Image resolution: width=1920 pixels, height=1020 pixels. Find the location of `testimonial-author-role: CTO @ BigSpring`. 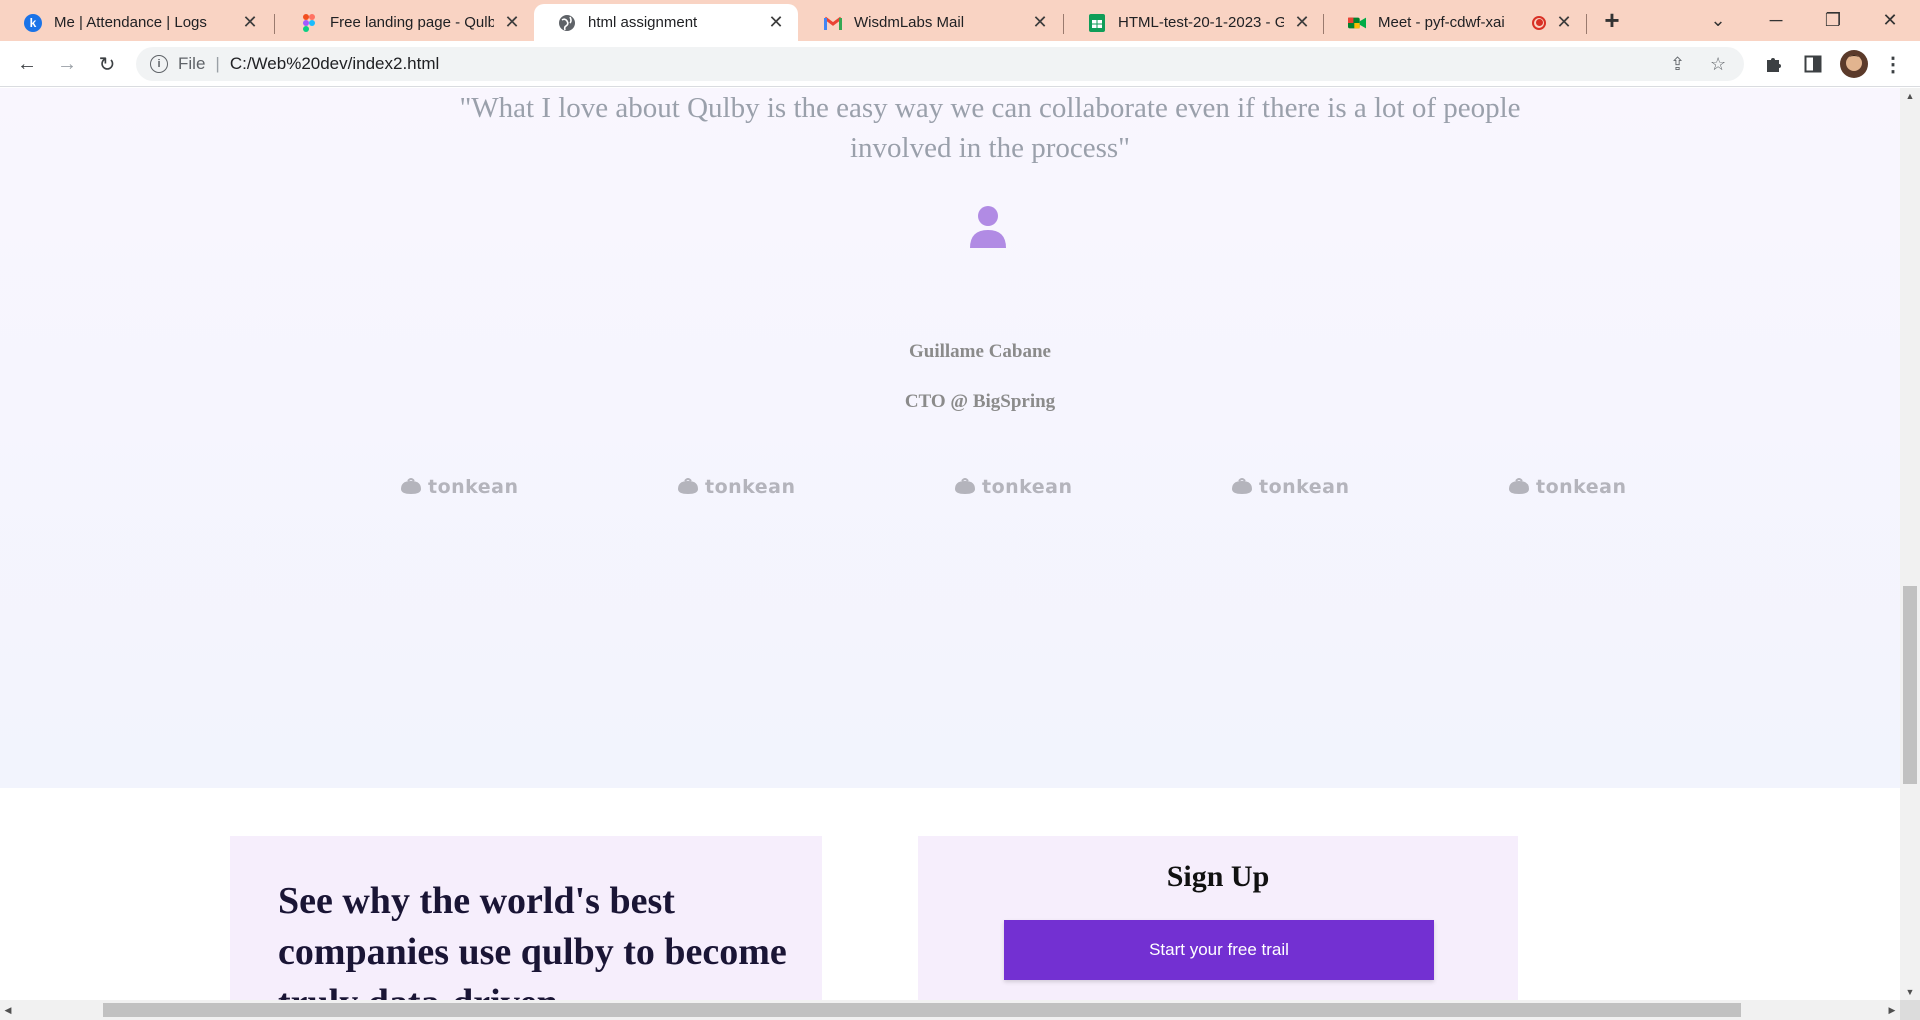

testimonial-author-role: CTO @ BigSpring is located at coordinates (980, 401).